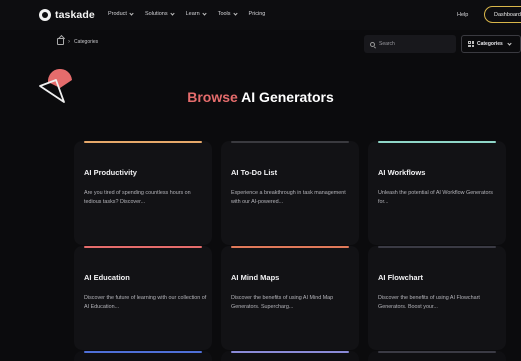 The height and width of the screenshot is (361, 521). What do you see at coordinates (75, 15) in the screenshot?
I see `logo-text: taskade` at bounding box center [75, 15].